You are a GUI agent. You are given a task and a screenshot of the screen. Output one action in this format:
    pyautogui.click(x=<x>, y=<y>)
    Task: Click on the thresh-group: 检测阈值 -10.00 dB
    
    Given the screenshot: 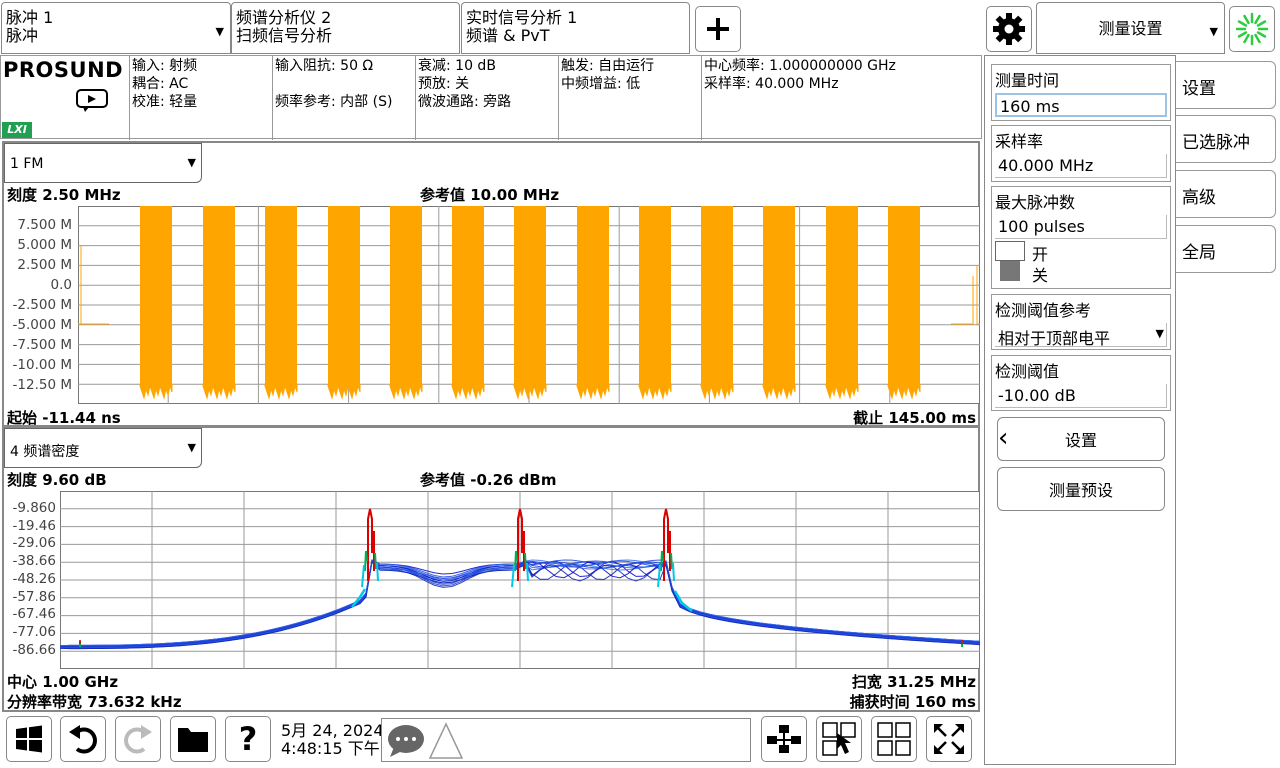 What is the action you would take?
    pyautogui.click(x=1081, y=383)
    